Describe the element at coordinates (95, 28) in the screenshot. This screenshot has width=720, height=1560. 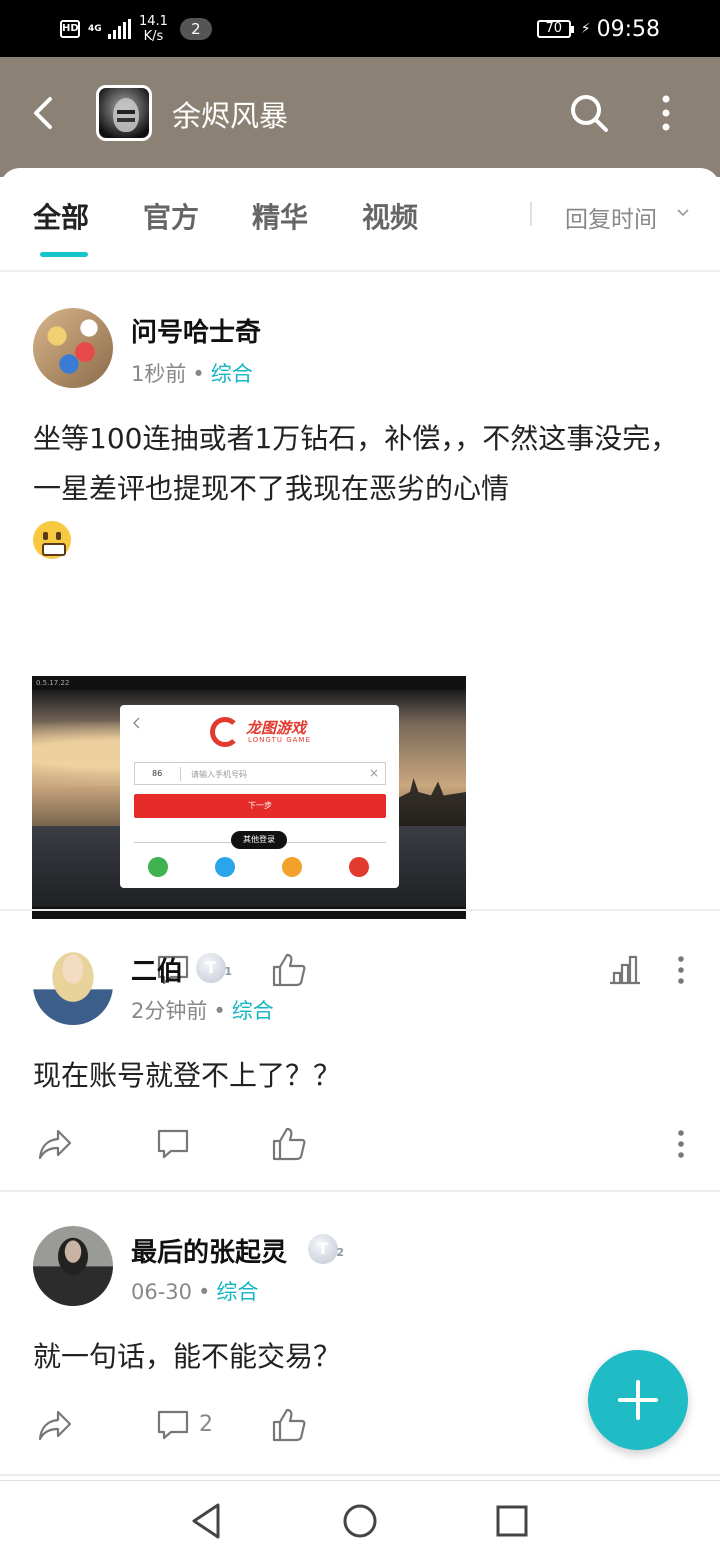
I see `network-type: 4G` at that location.